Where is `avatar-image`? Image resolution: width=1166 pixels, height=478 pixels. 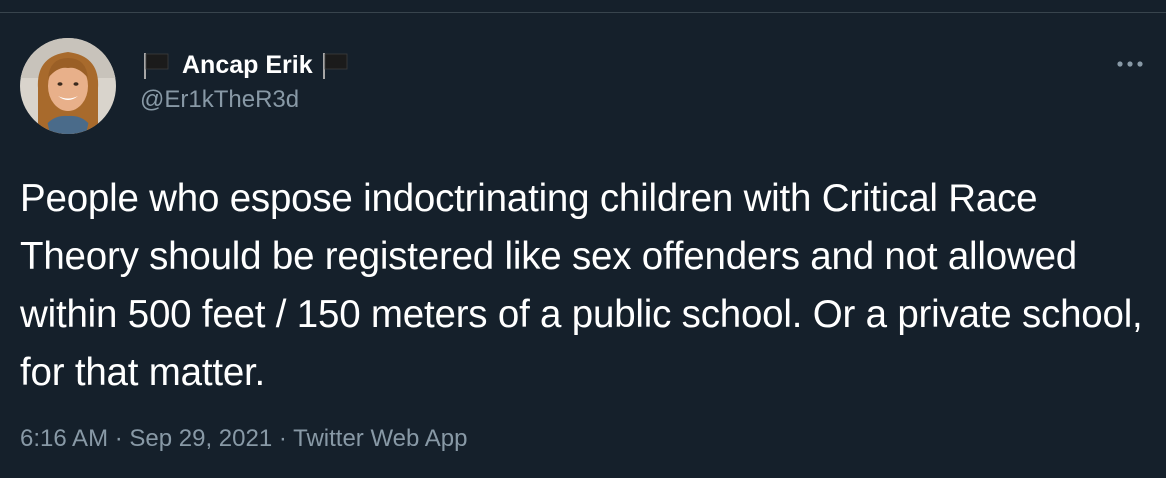
avatar-image is located at coordinates (68, 86).